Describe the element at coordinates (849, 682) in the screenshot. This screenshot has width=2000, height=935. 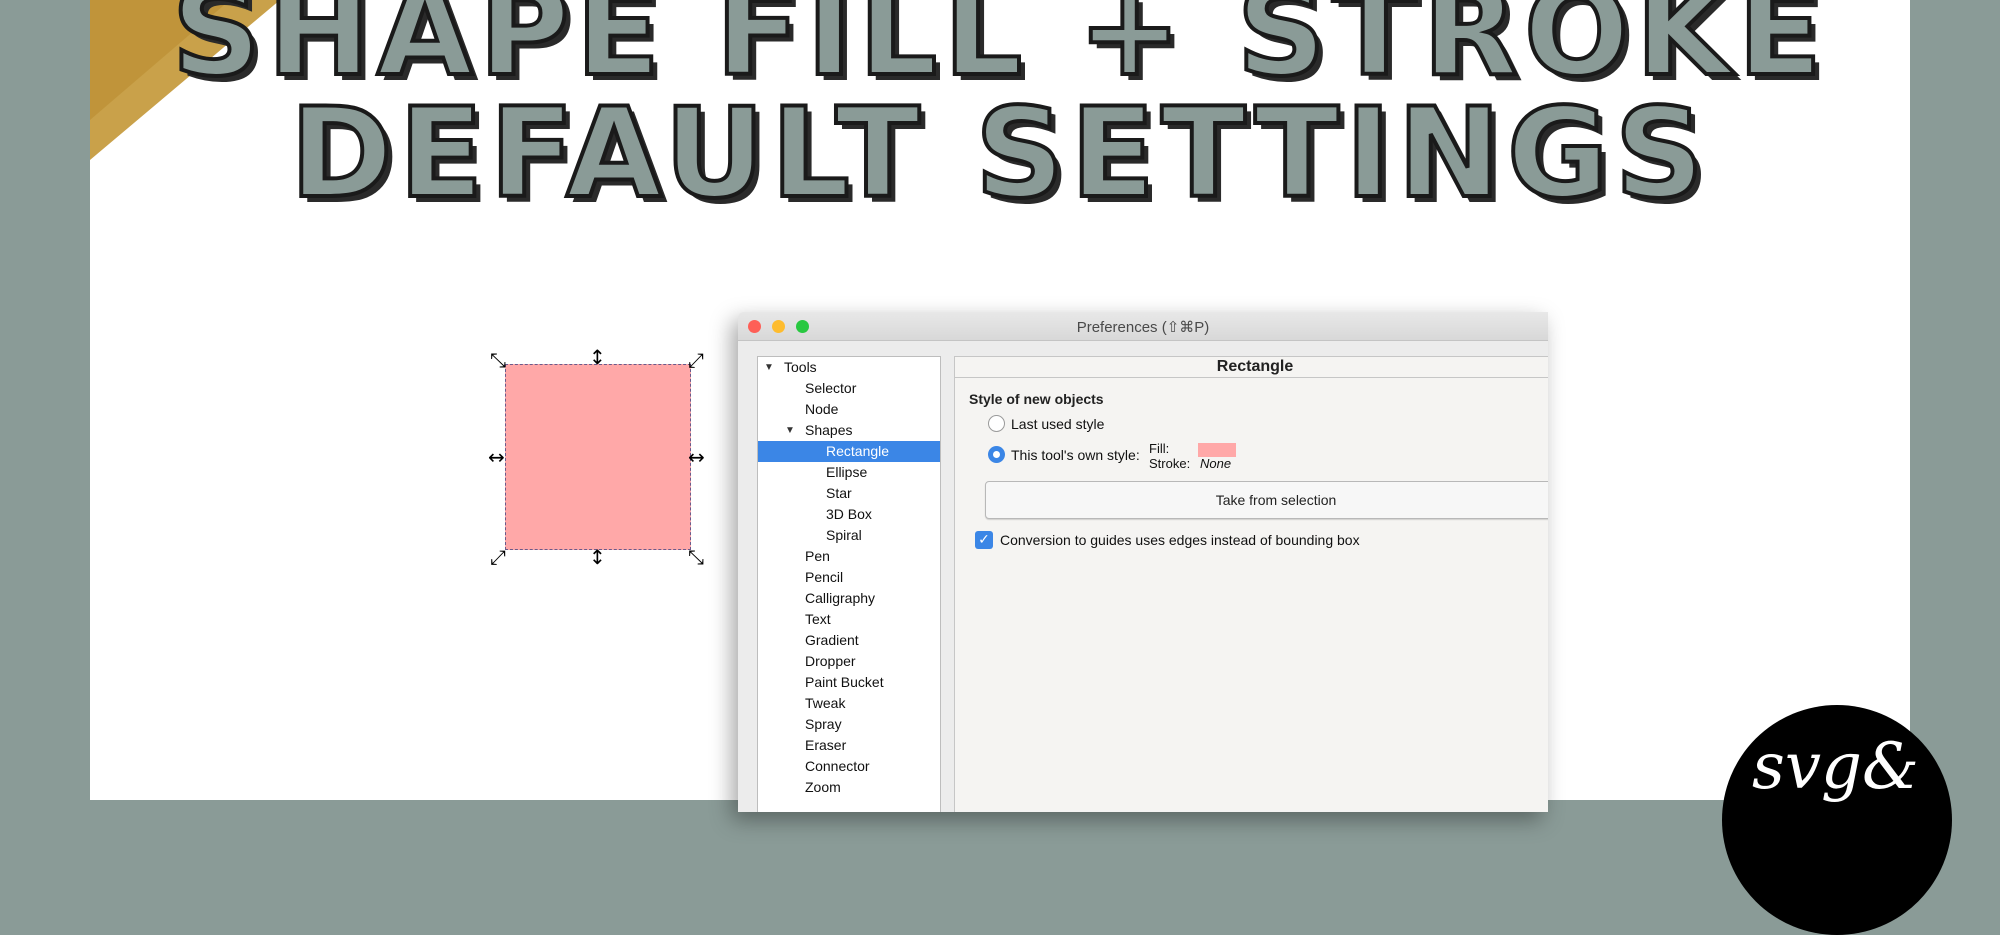
I see `tree-item-paint-bucket: Paint Bucket` at that location.